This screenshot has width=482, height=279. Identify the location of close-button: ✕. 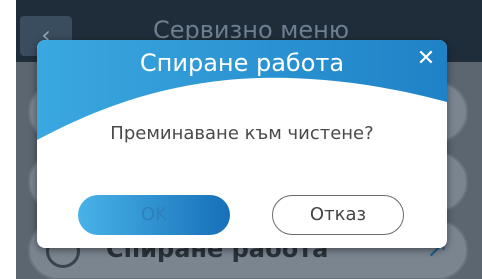
(426, 59).